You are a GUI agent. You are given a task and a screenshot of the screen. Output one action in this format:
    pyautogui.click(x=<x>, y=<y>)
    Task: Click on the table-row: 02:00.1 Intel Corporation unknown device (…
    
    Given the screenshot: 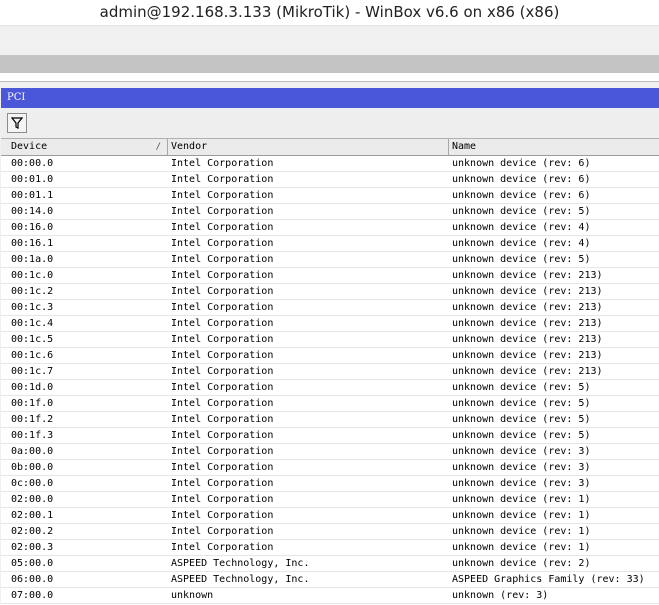 What is the action you would take?
    pyautogui.click(x=330, y=516)
    